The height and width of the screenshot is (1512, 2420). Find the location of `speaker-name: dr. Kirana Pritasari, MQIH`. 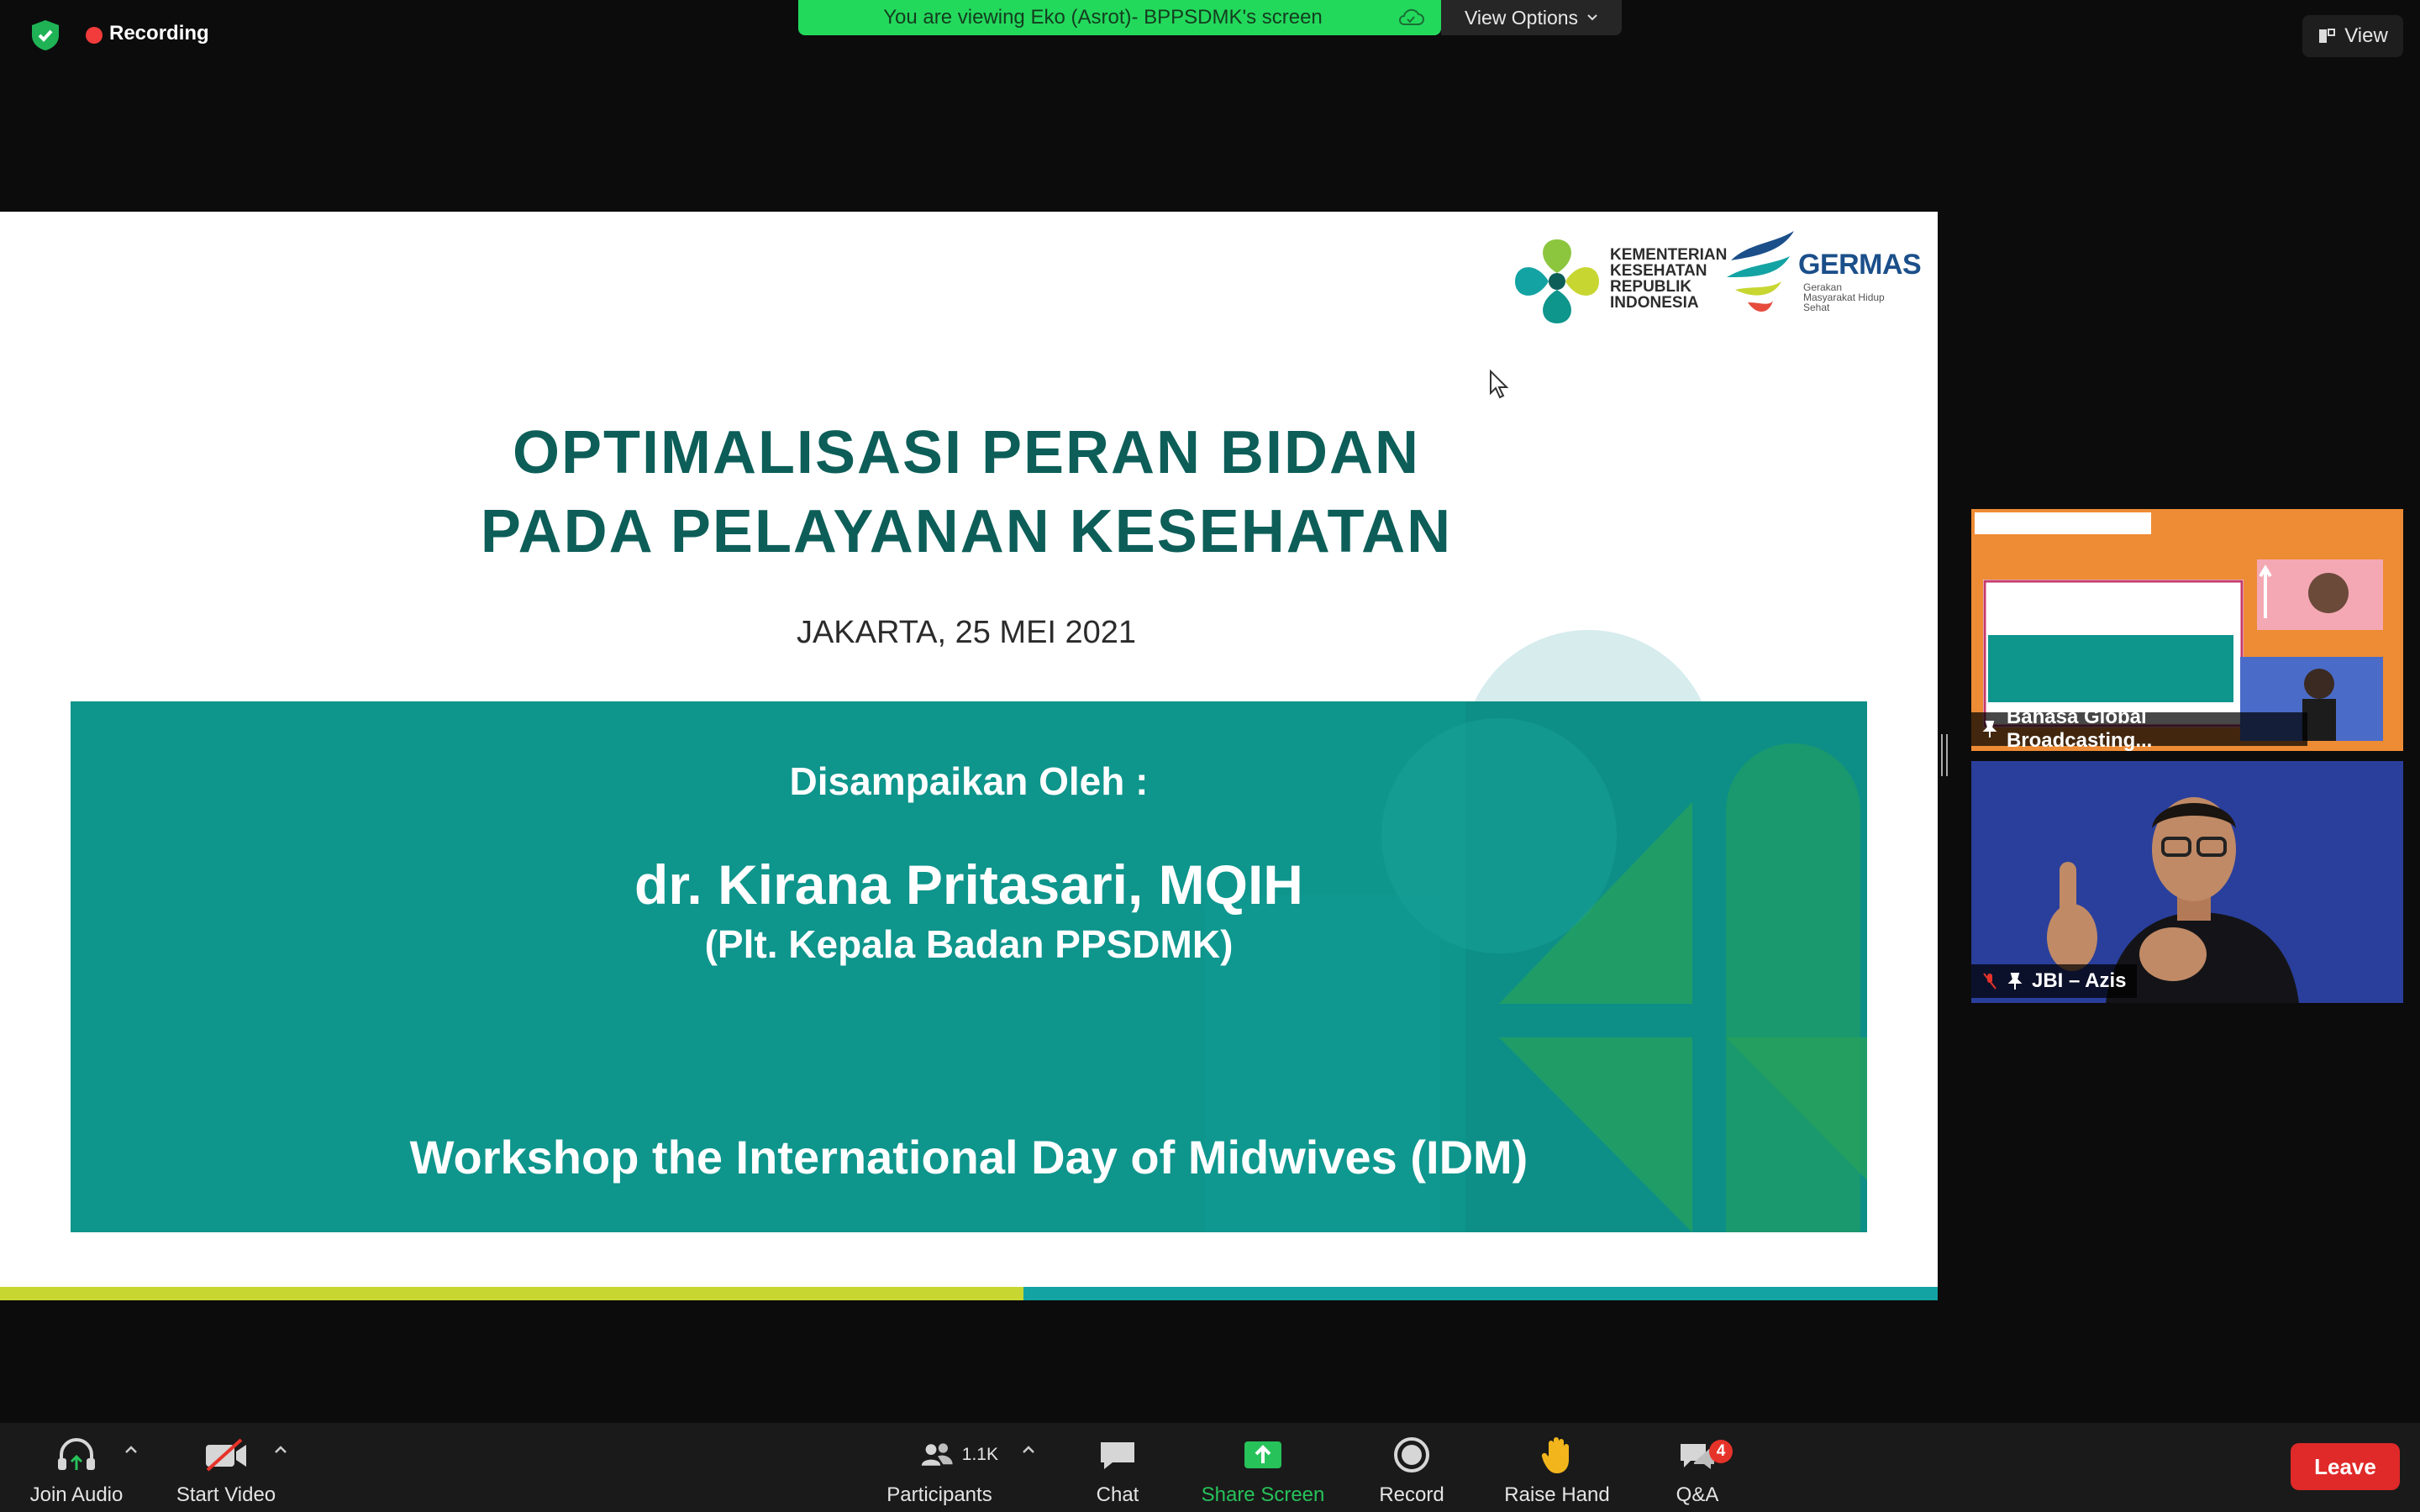

speaker-name: dr. Kirana Pritasari, MQIH is located at coordinates (968, 884).